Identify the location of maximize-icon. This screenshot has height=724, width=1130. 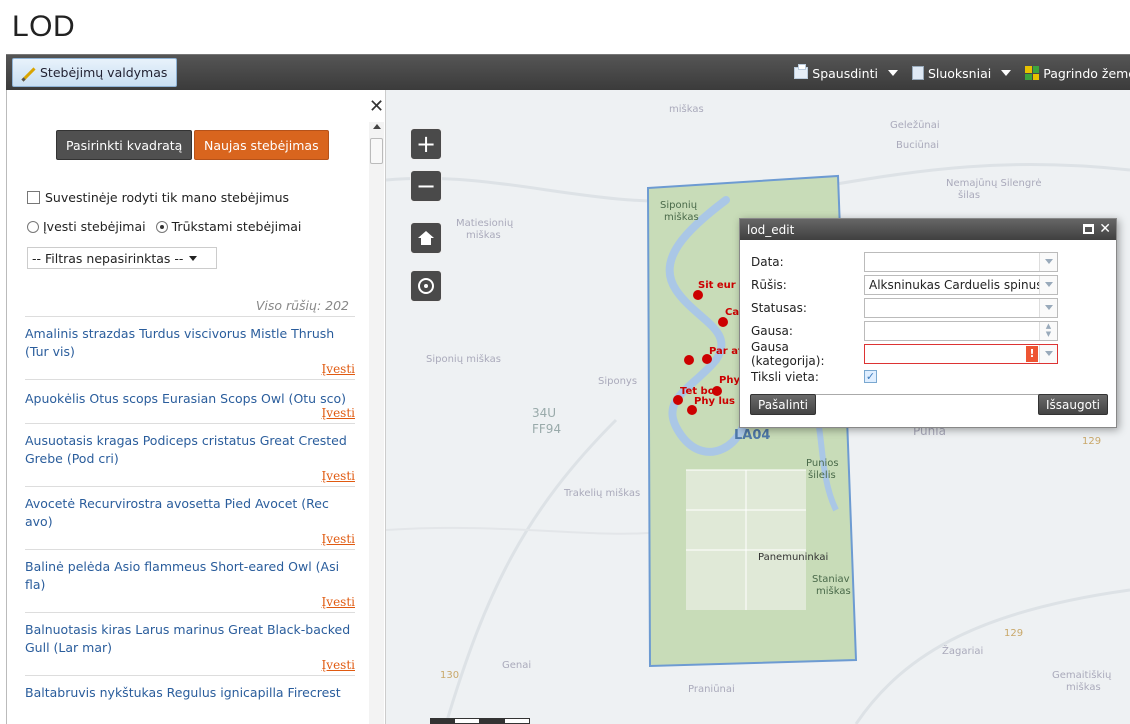
(1089, 229).